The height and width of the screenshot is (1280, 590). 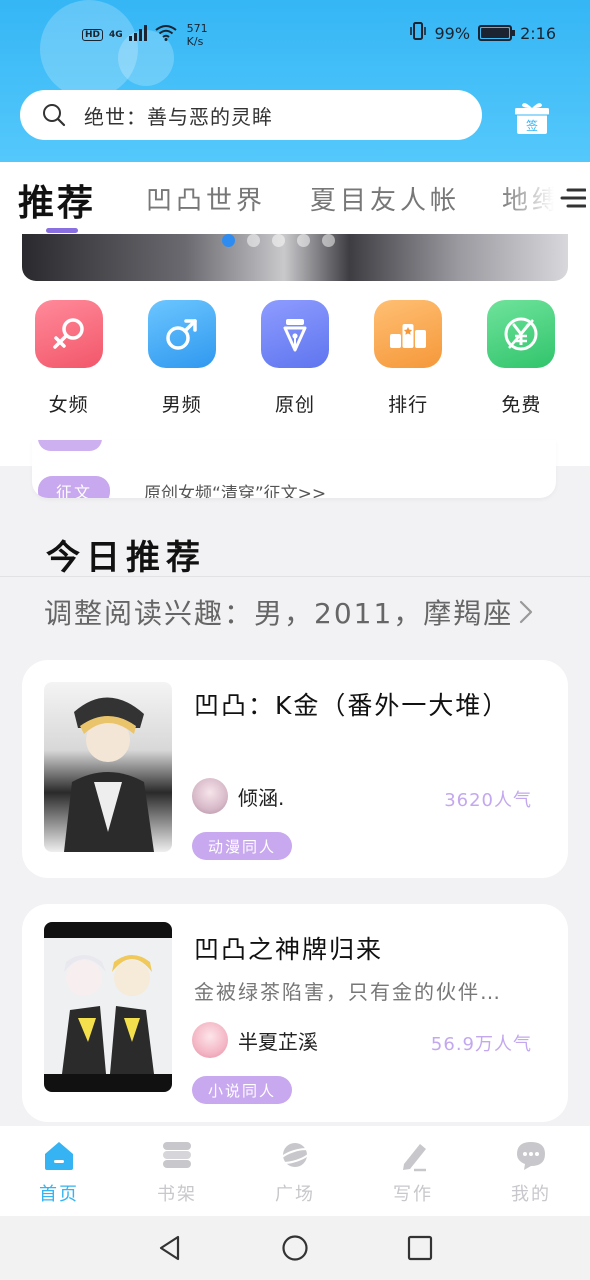 I want to click on announcement-row-clipped, so click(x=70, y=445).